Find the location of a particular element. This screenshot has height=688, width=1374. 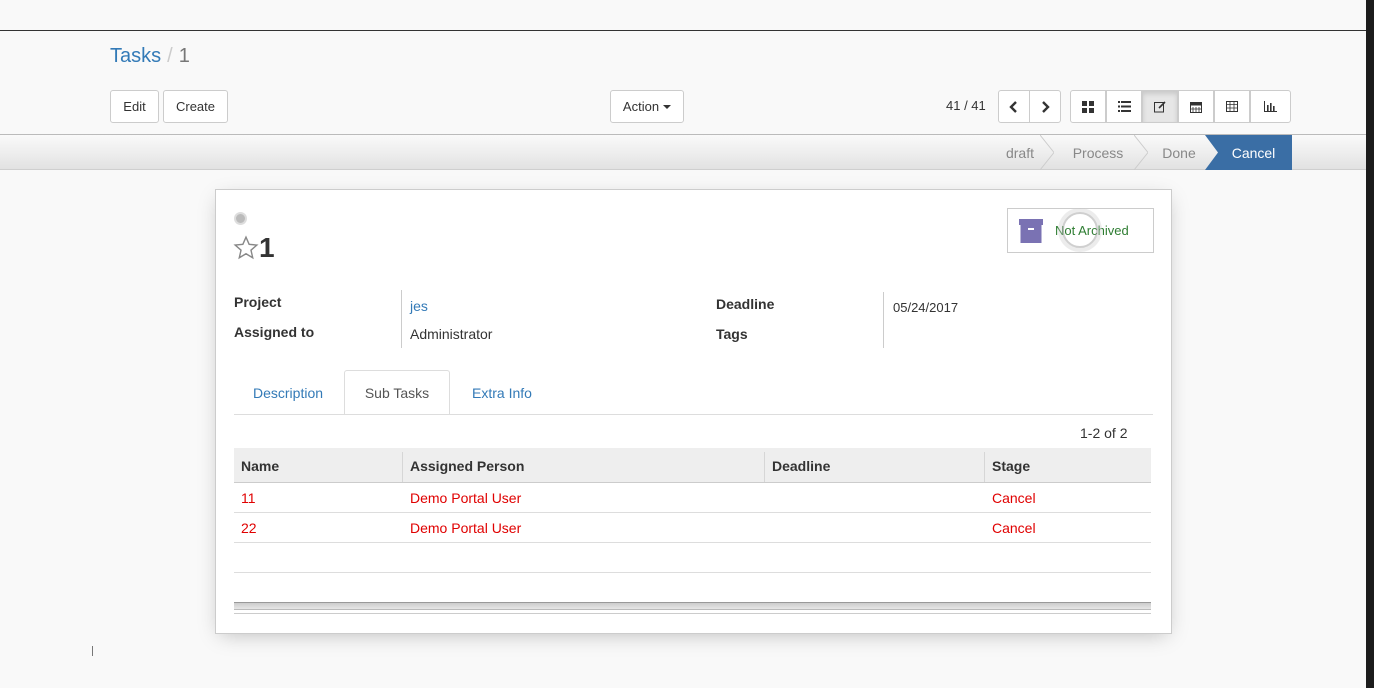

kanban-view-icon is located at coordinates (1088, 106).